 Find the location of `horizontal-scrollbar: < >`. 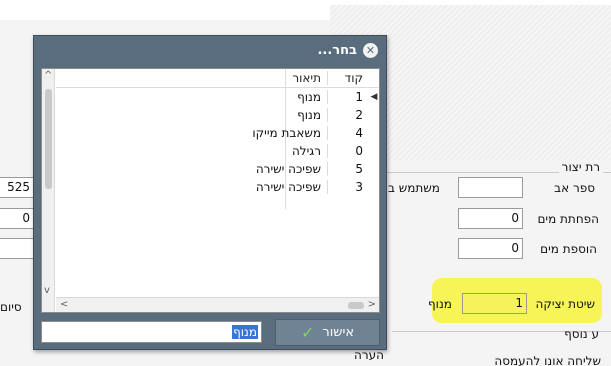

horizontal-scrollbar: < > is located at coordinates (217, 304).